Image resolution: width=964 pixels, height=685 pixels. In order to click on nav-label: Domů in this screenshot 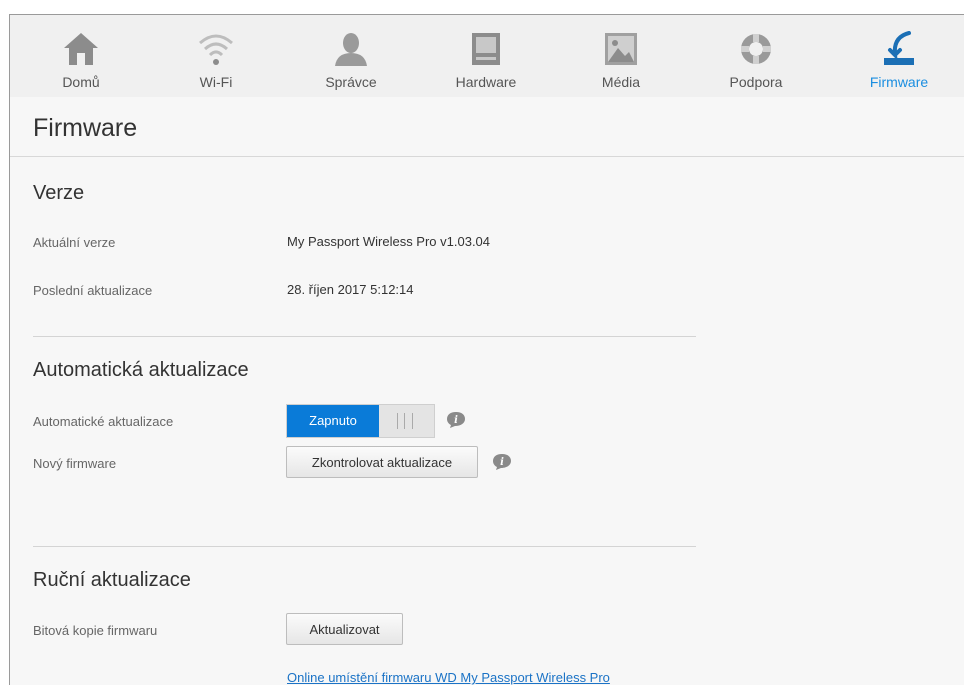, I will do `click(81, 82)`.